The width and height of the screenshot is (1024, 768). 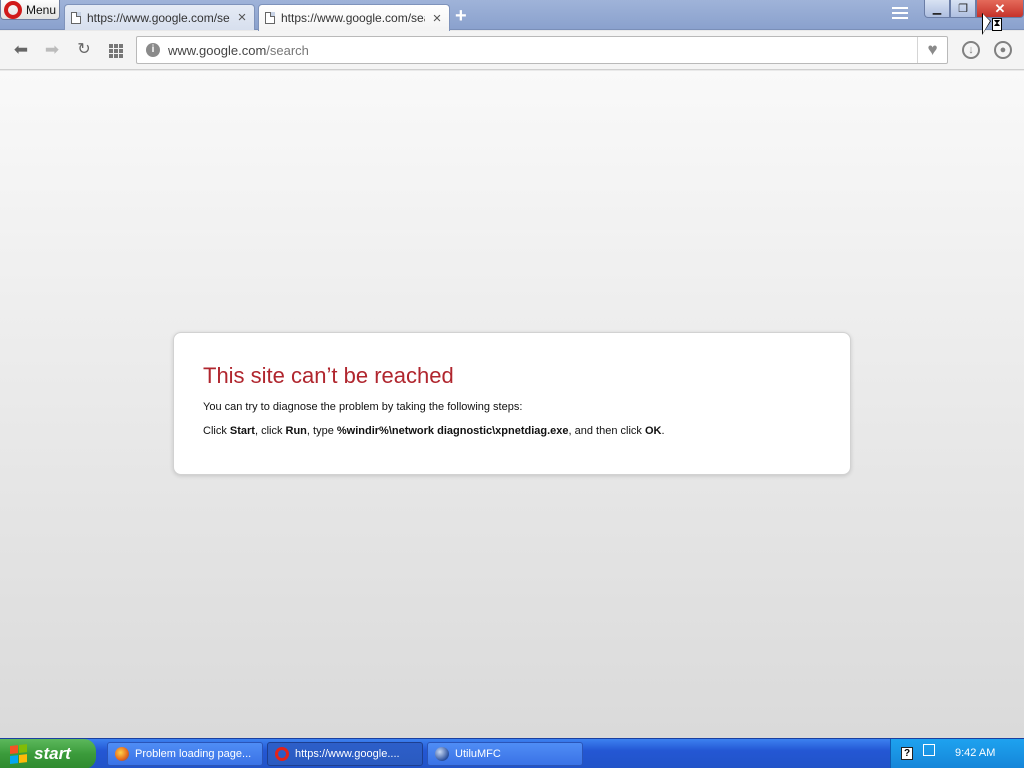 What do you see at coordinates (287, 50) in the screenshot?
I see `url-path: /search` at bounding box center [287, 50].